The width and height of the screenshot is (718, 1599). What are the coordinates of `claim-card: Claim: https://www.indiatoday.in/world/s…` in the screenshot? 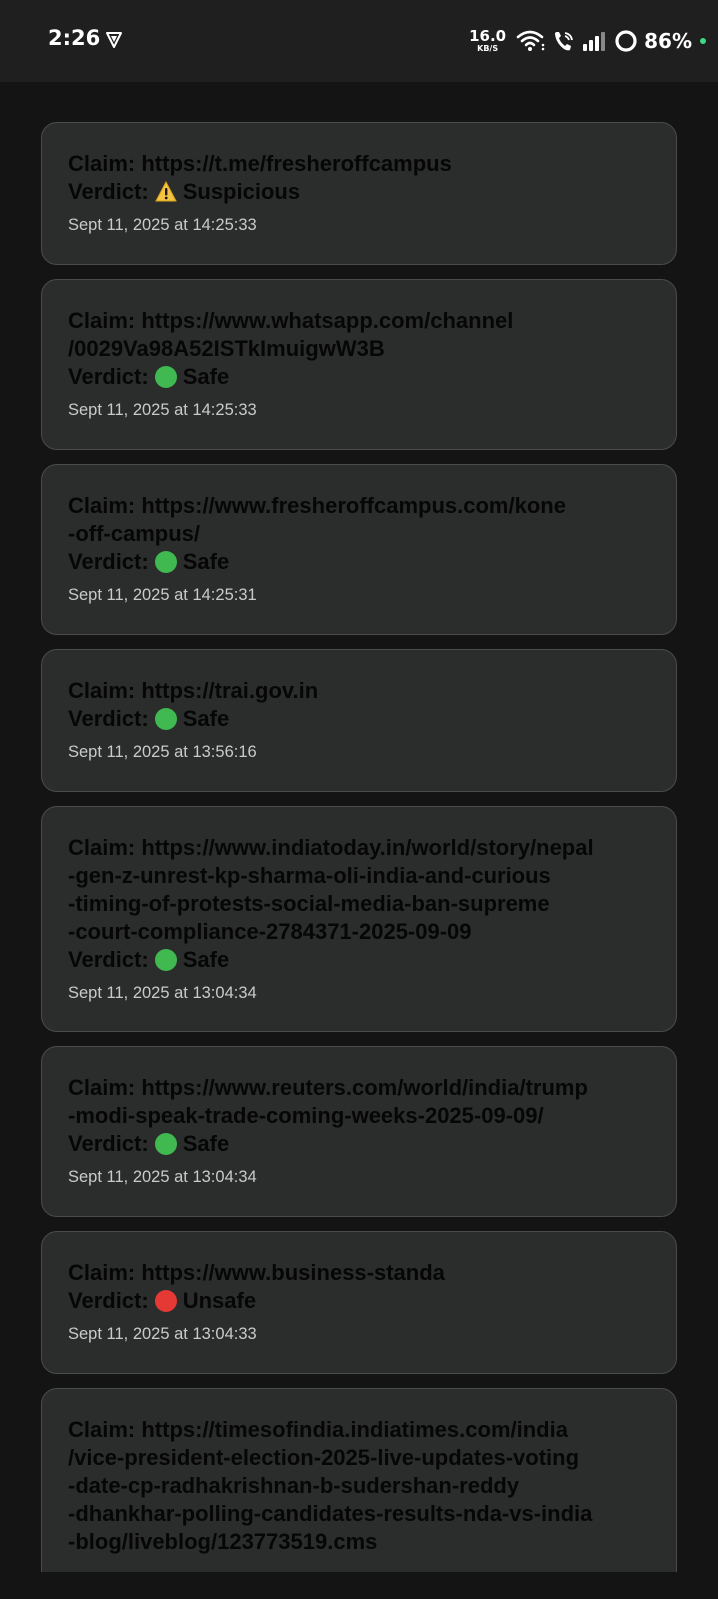 It's located at (359, 919).